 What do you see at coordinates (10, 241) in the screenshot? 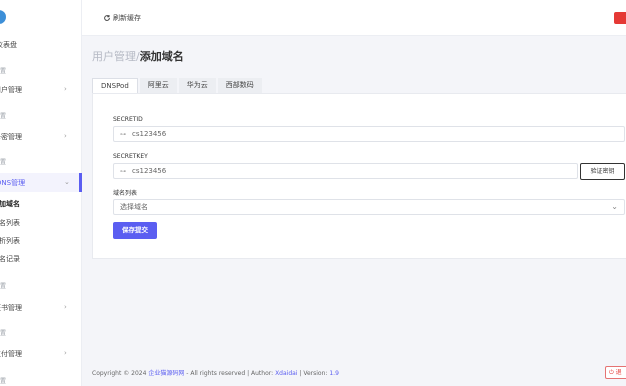
I see `sidebar-subitem-resolve-list: 解析列表` at bounding box center [10, 241].